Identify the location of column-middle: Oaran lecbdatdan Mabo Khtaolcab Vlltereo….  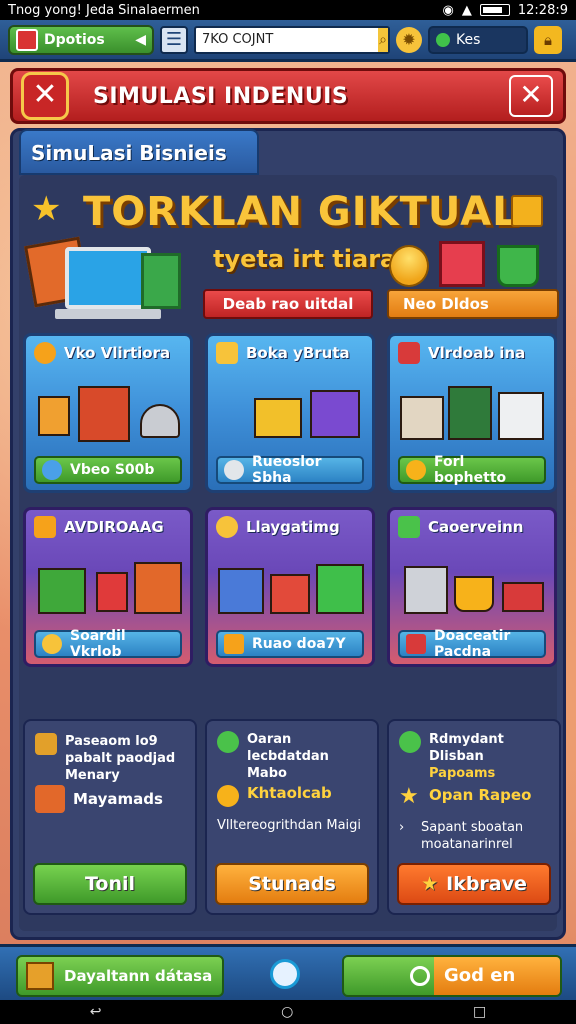
(292, 817).